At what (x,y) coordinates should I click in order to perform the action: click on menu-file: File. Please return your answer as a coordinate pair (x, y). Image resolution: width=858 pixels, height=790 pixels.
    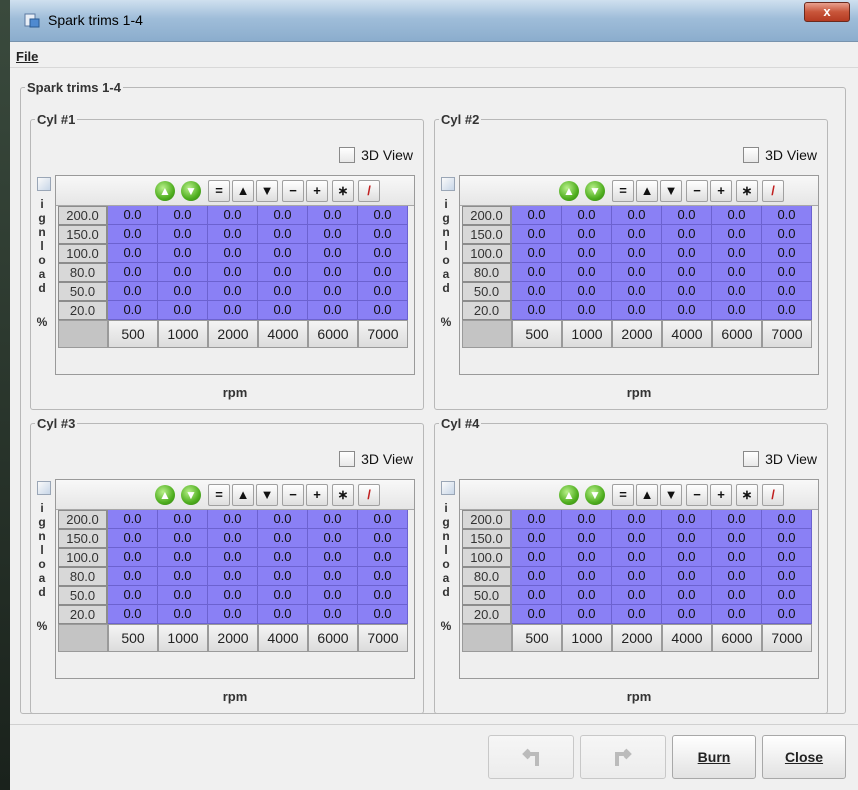
    Looking at the image, I should click on (27, 56).